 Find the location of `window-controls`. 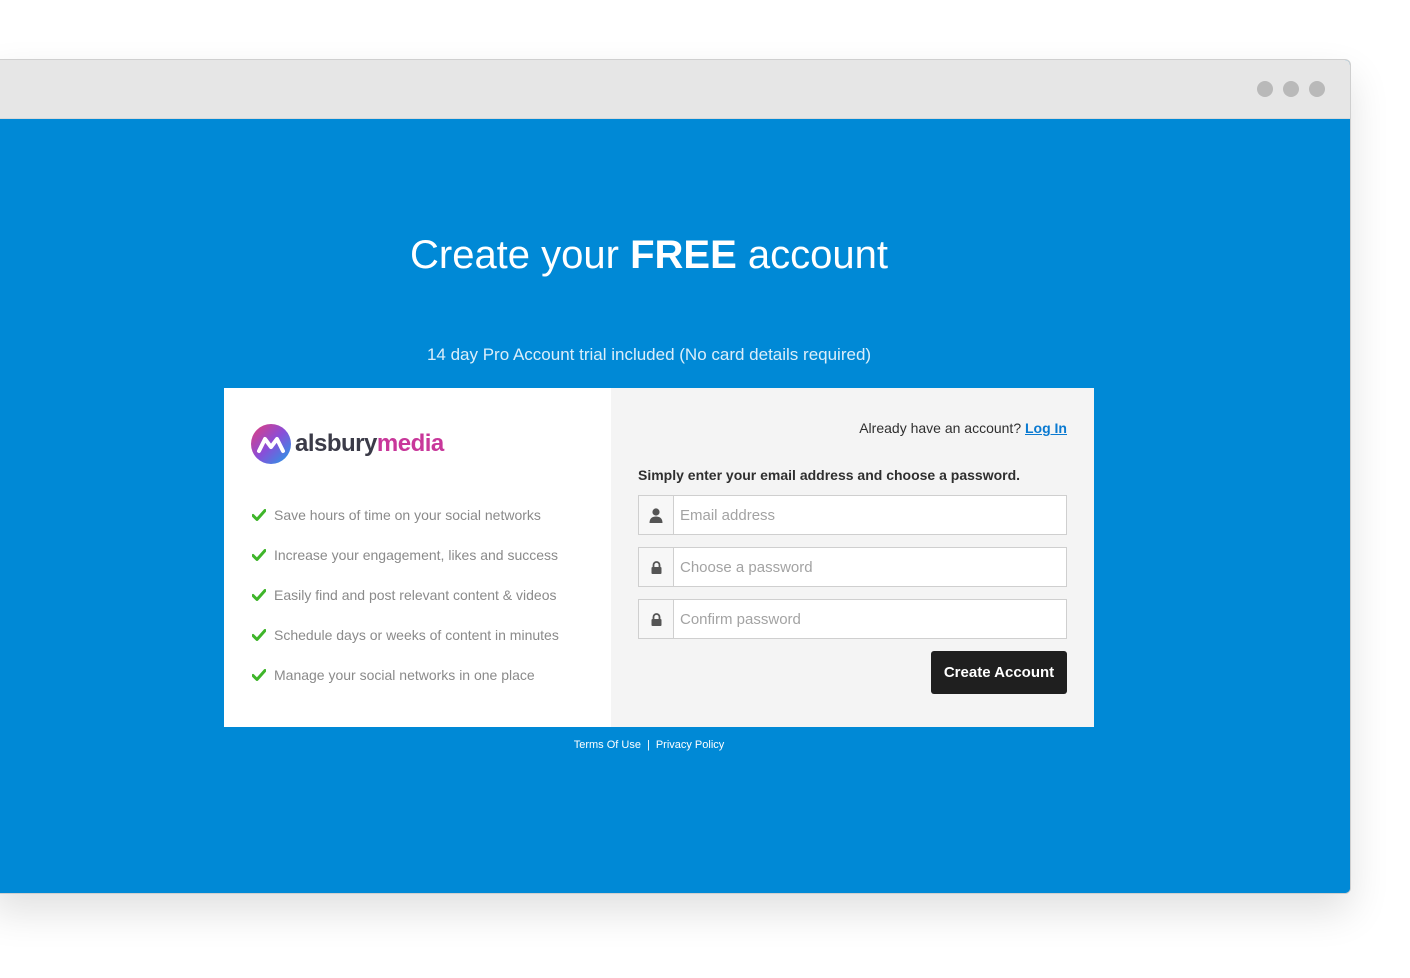

window-controls is located at coordinates (1291, 89).